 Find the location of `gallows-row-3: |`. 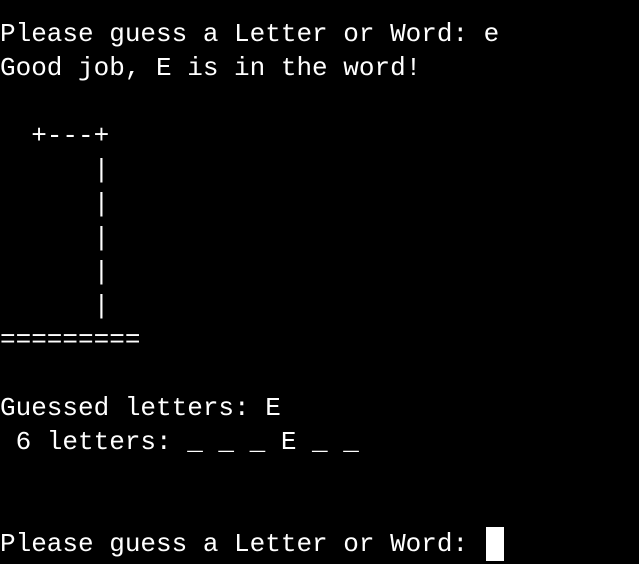

gallows-row-3: | is located at coordinates (55, 238).